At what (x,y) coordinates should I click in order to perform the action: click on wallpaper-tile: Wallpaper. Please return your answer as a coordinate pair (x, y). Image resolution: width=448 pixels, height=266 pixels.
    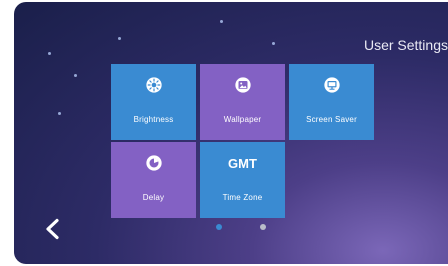
    Looking at the image, I should click on (242, 102).